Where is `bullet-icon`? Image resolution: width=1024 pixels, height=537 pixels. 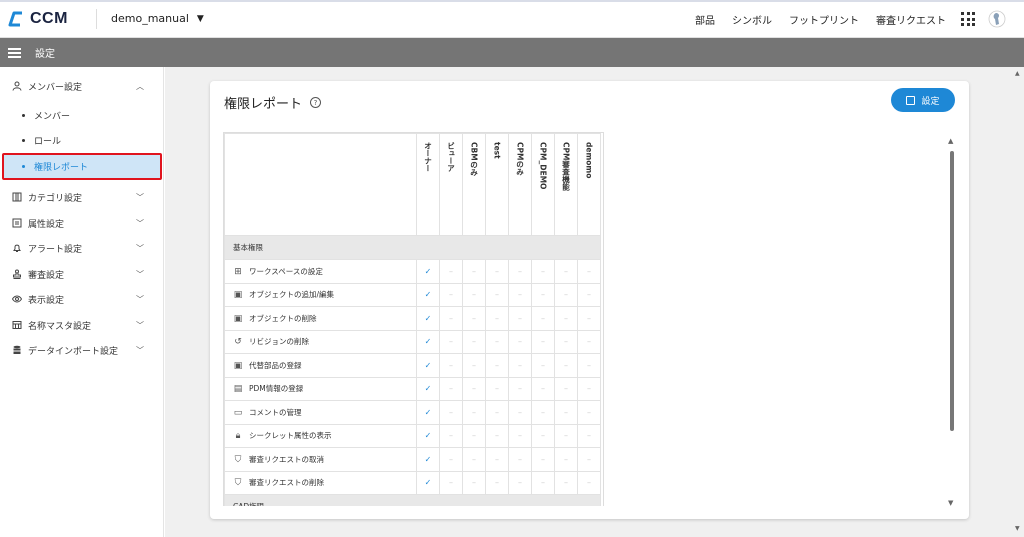 bullet-icon is located at coordinates (23, 140).